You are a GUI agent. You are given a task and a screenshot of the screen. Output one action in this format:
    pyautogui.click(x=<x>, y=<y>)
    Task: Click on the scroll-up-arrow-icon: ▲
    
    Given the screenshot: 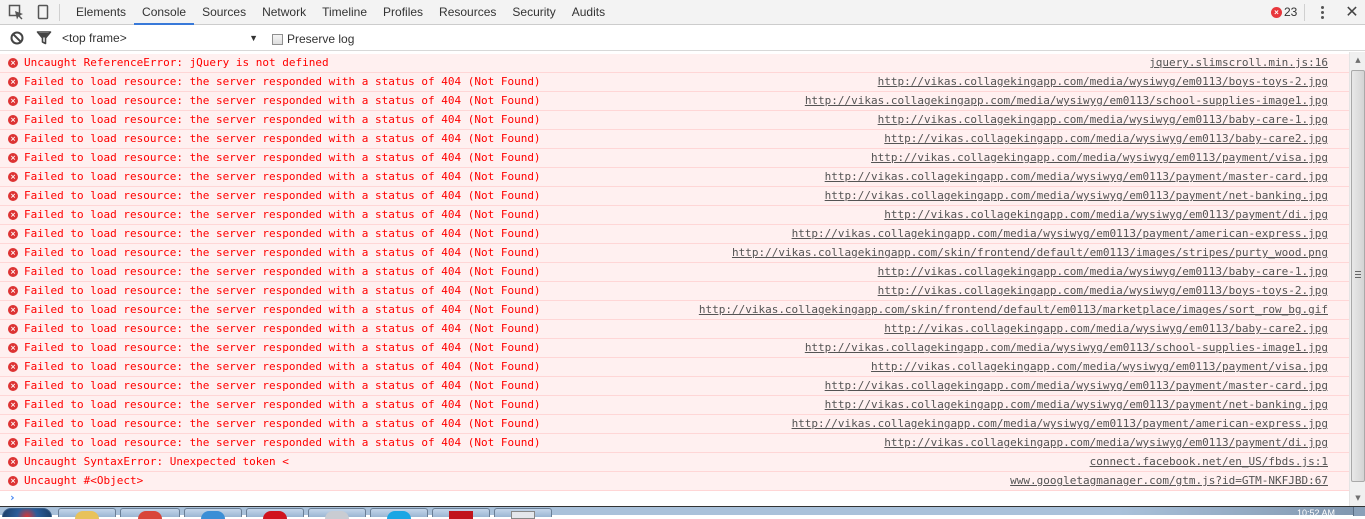 What is the action you would take?
    pyautogui.click(x=1357, y=60)
    